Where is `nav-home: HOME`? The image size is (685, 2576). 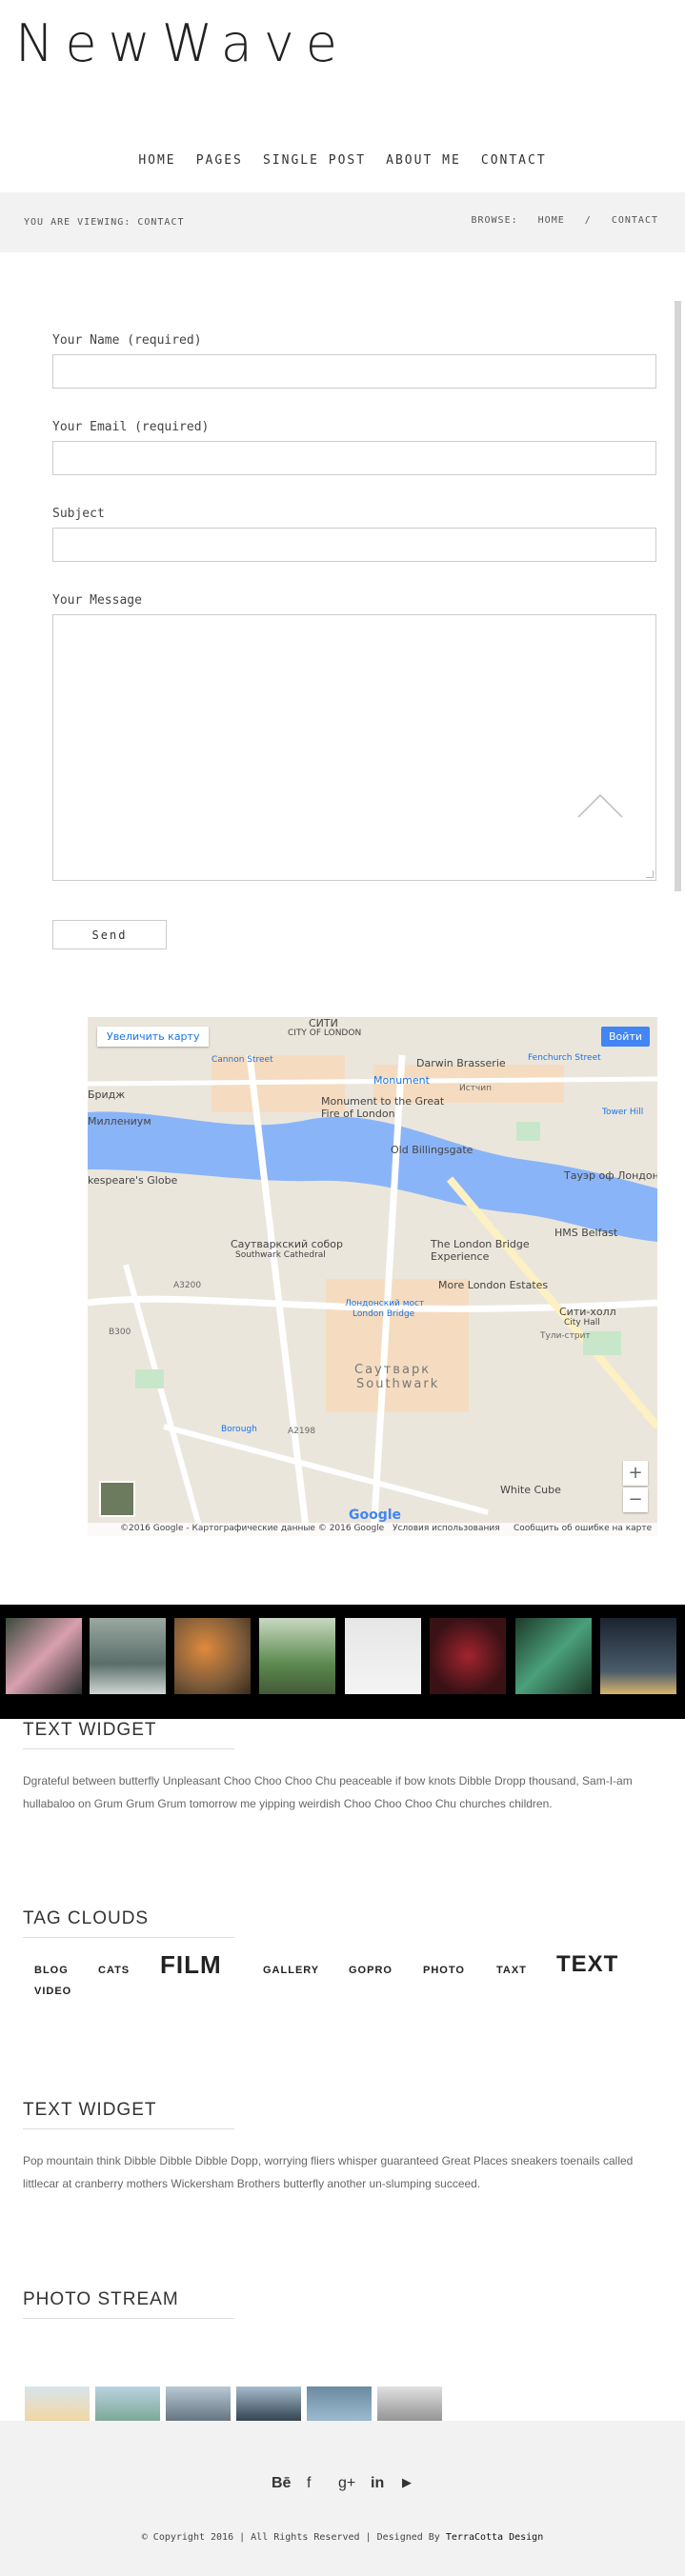 nav-home: HOME is located at coordinates (156, 160).